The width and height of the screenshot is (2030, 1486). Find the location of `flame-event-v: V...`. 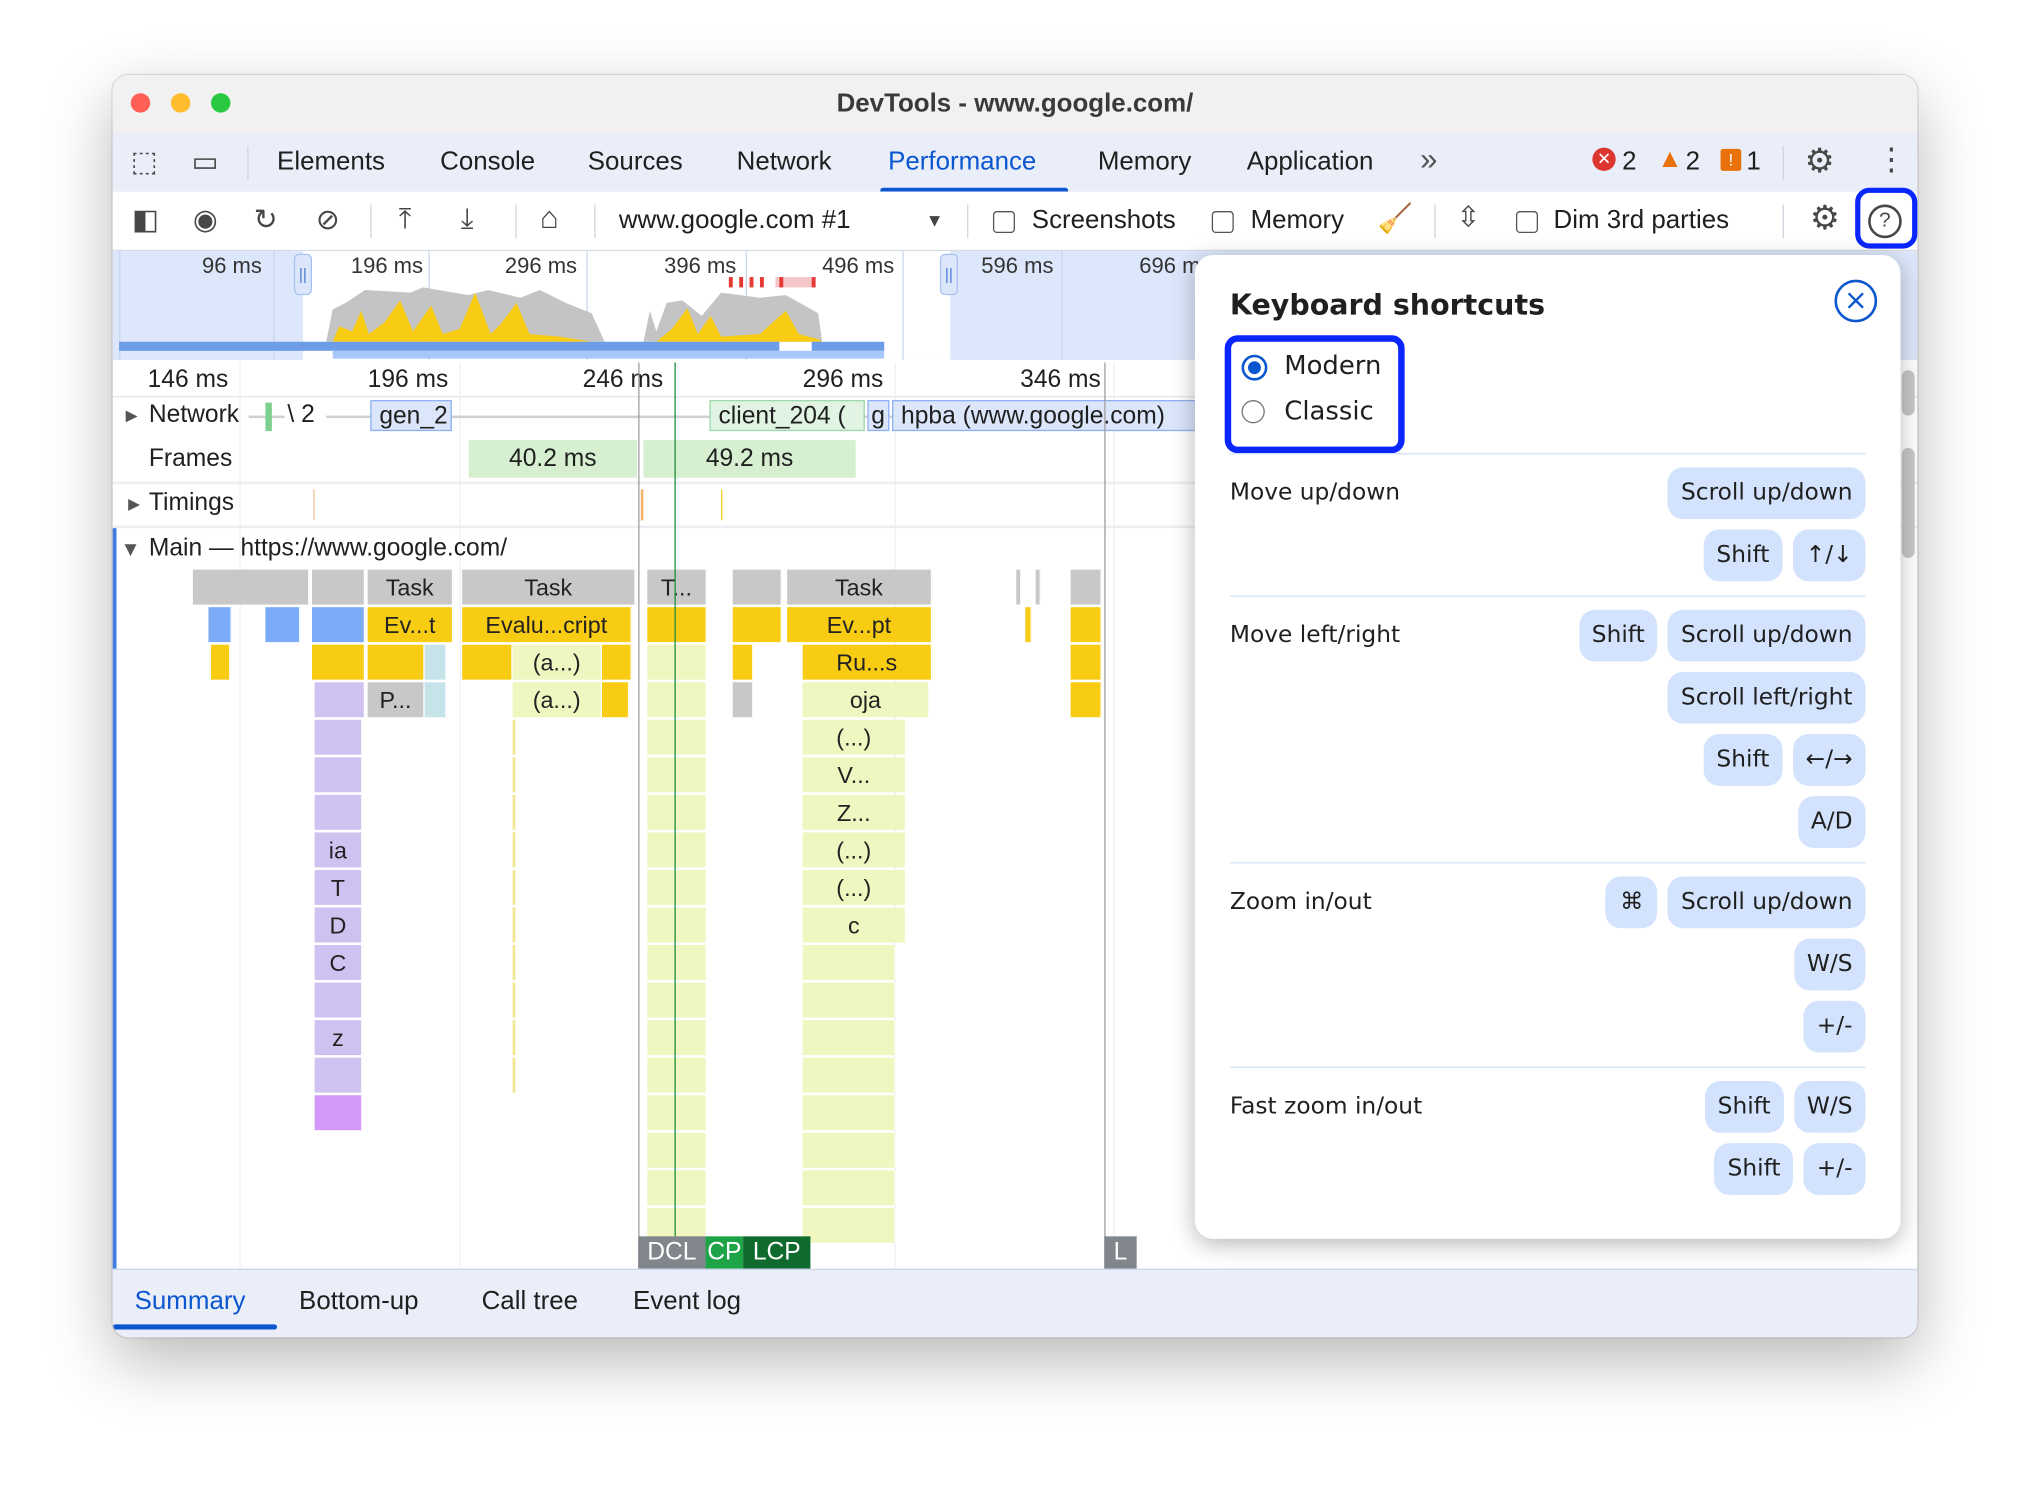

flame-event-v: V... is located at coordinates (854, 775).